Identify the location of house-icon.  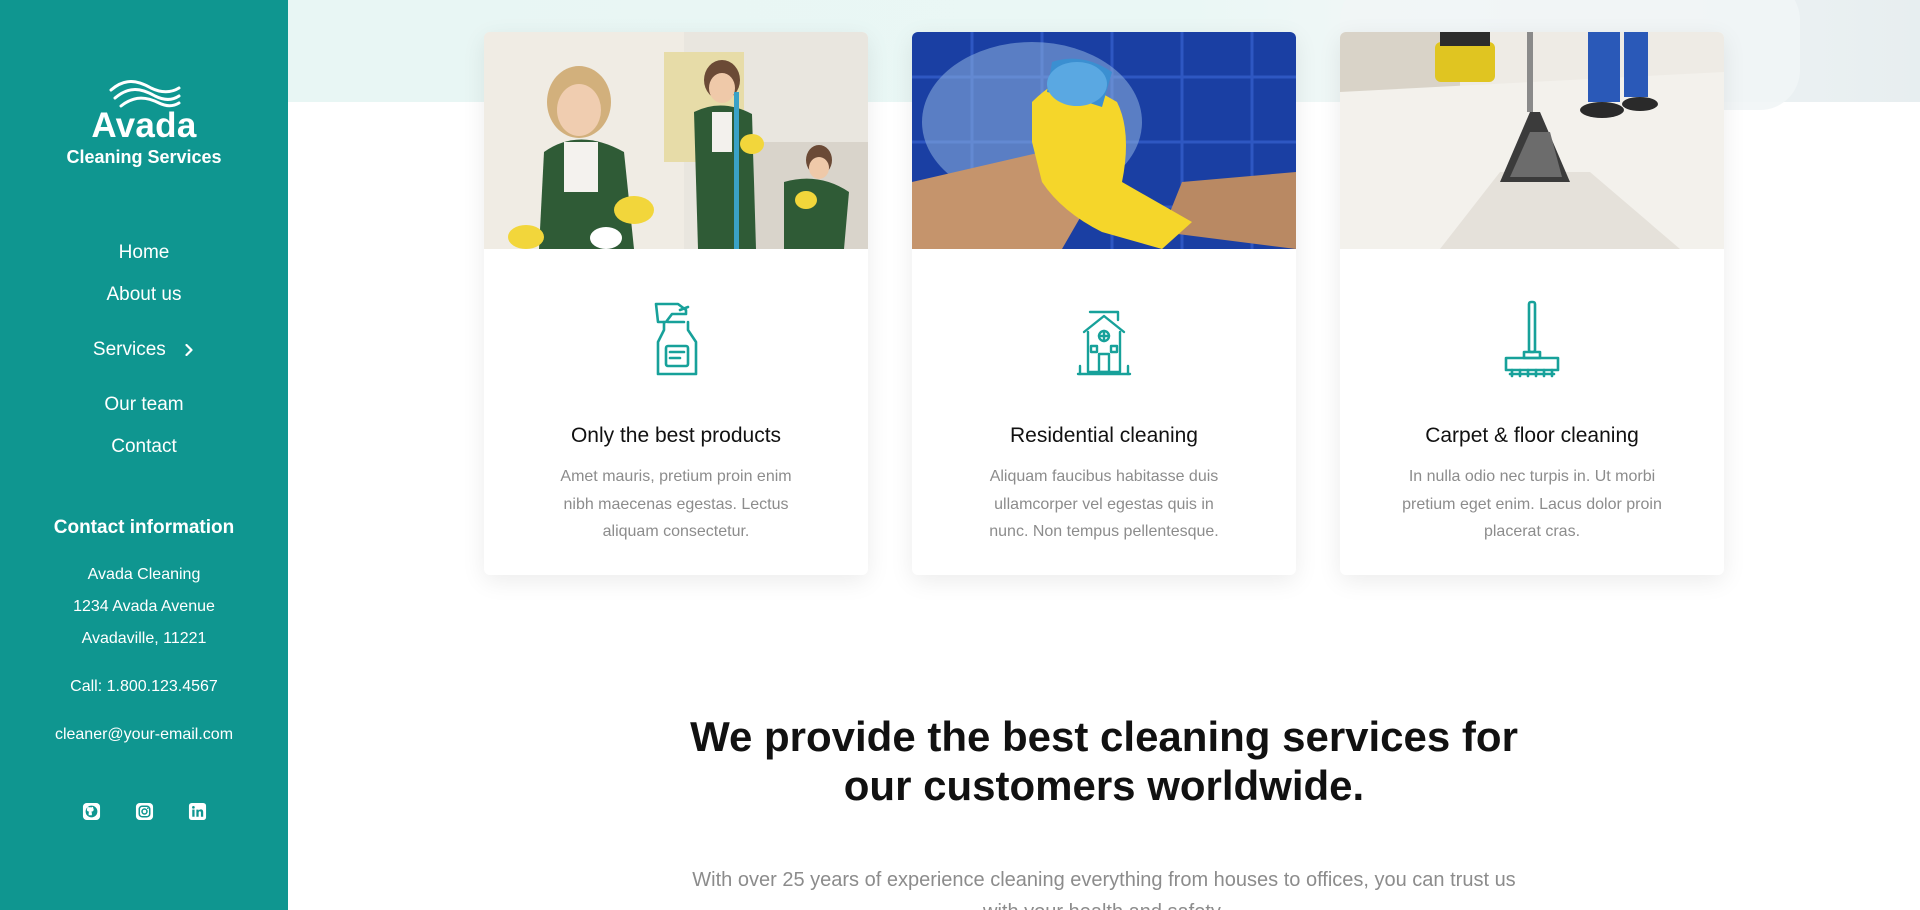
(1104, 343).